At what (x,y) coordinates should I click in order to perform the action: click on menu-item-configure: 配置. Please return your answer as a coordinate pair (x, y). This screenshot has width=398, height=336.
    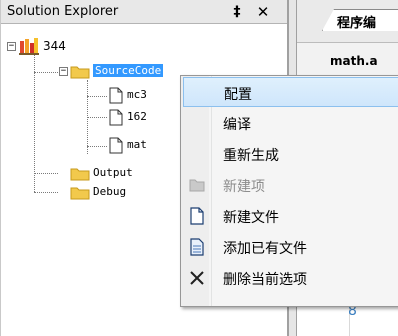
    Looking at the image, I should click on (290, 92).